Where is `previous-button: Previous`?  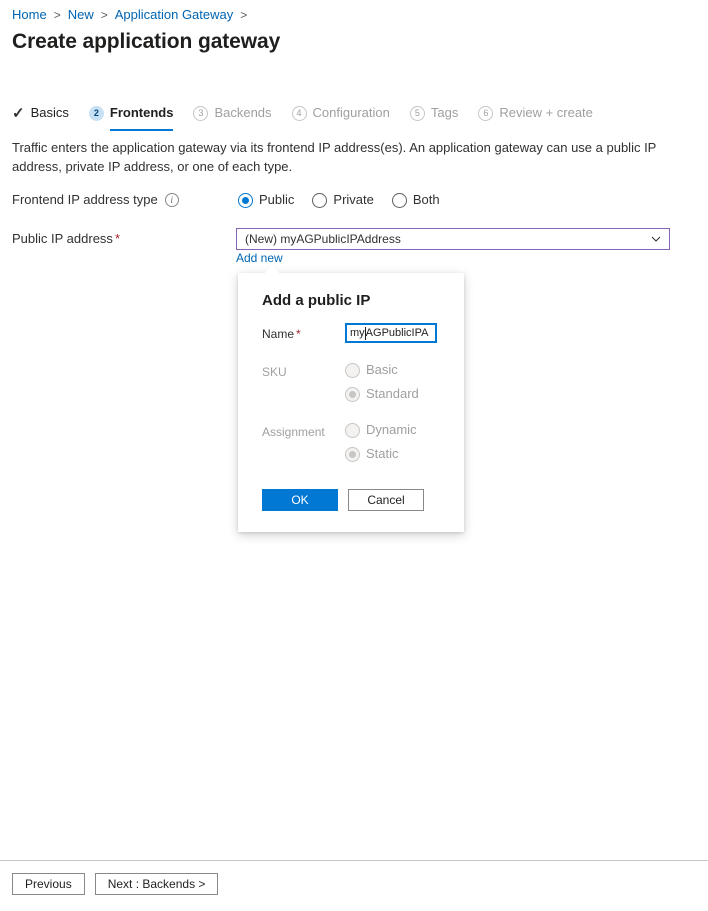
previous-button: Previous is located at coordinates (48, 884).